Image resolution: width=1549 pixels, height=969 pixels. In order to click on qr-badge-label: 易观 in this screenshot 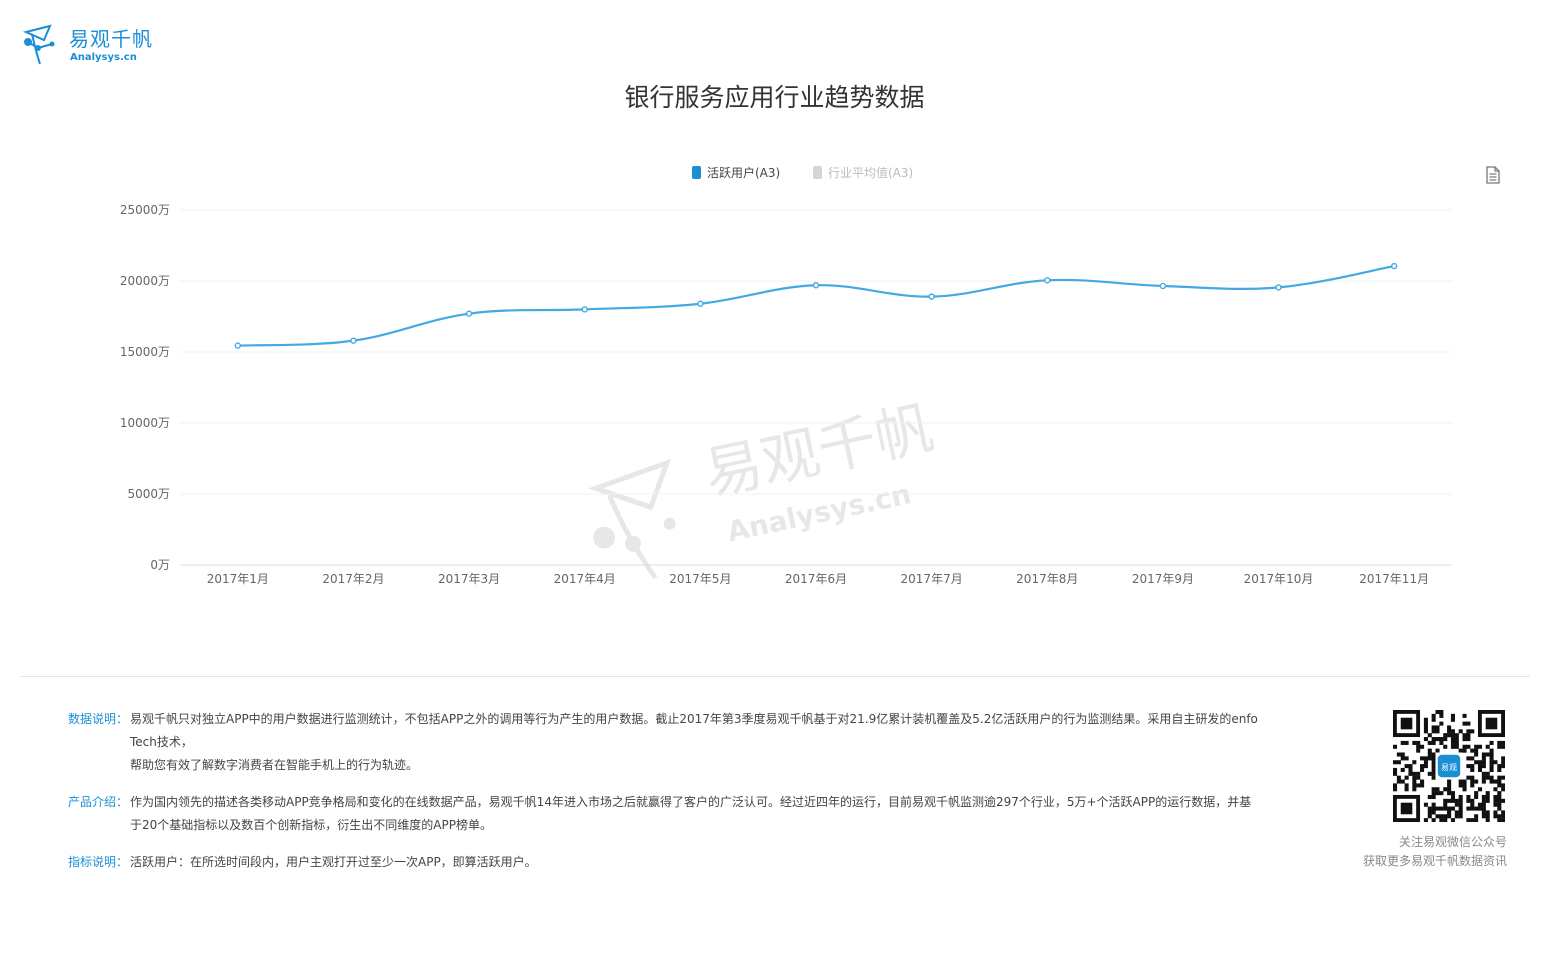, I will do `click(1449, 767)`.